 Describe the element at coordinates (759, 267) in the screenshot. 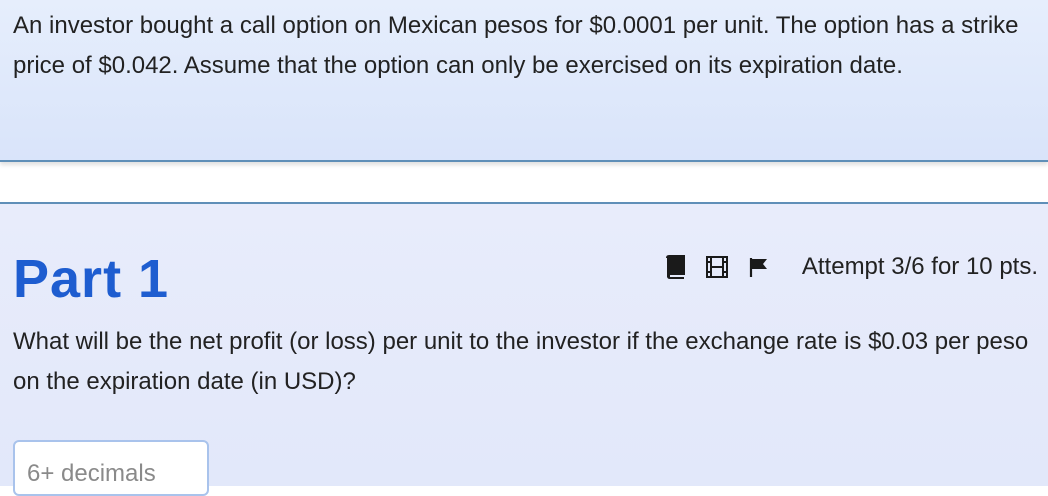

I see `flag-icon` at that location.